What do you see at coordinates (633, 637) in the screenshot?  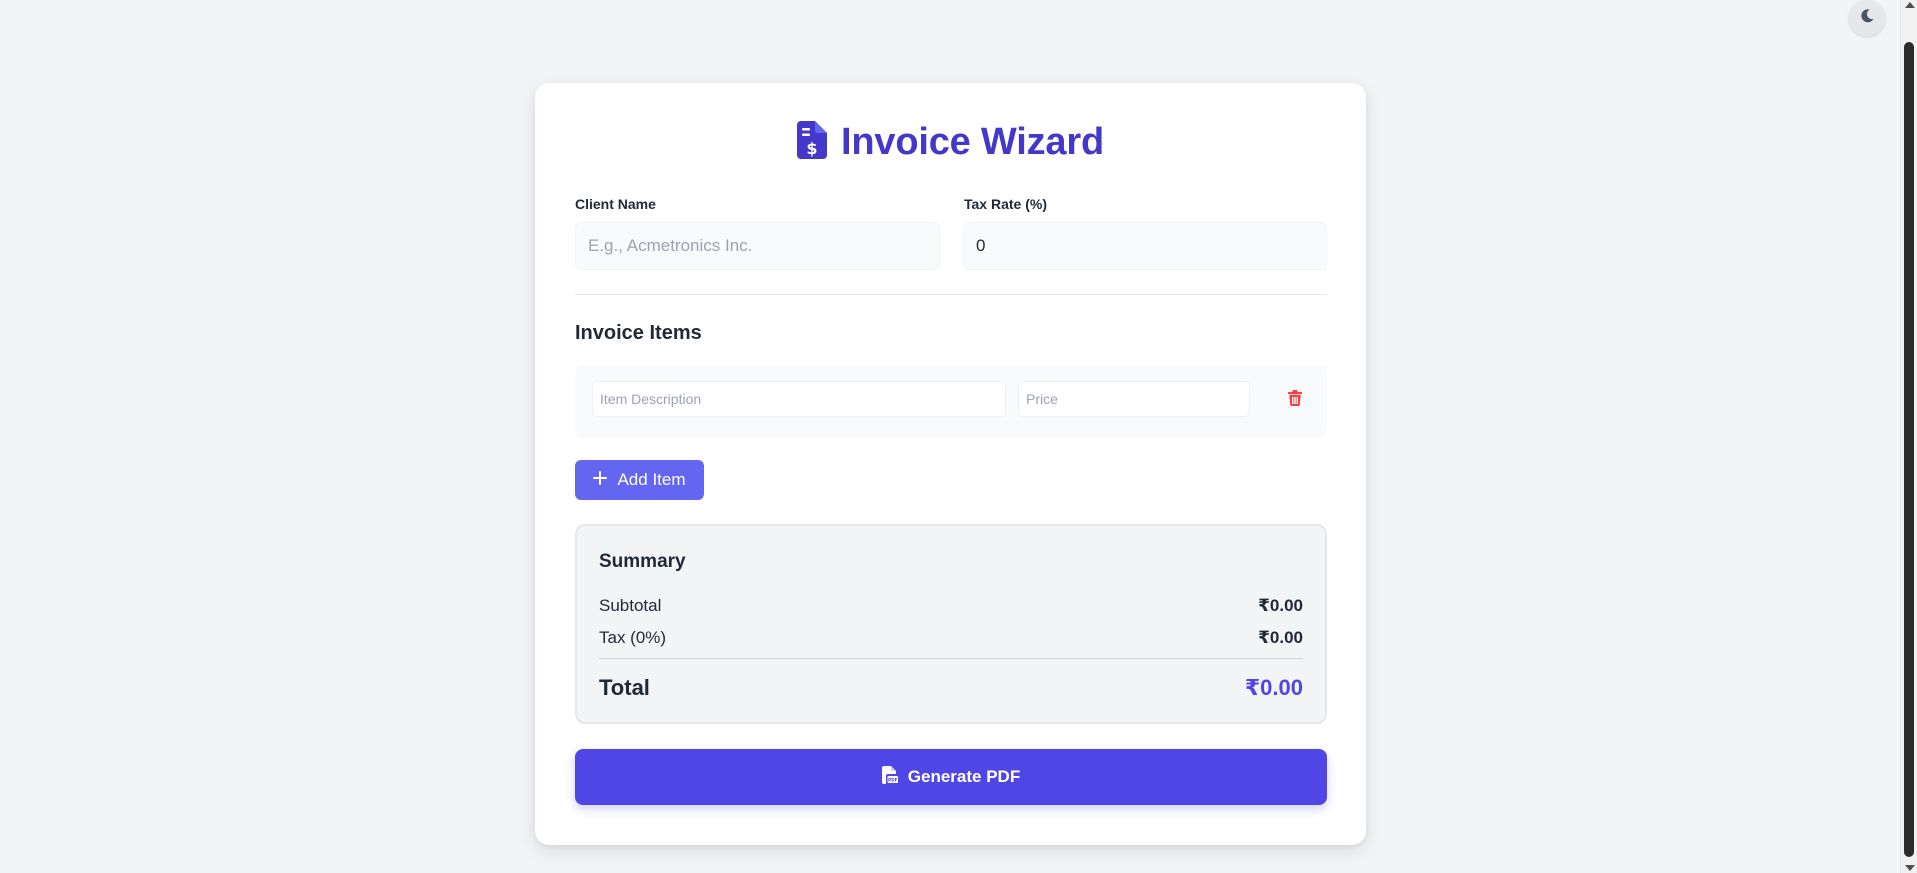 I see `tax-label: Tax (0%)` at bounding box center [633, 637].